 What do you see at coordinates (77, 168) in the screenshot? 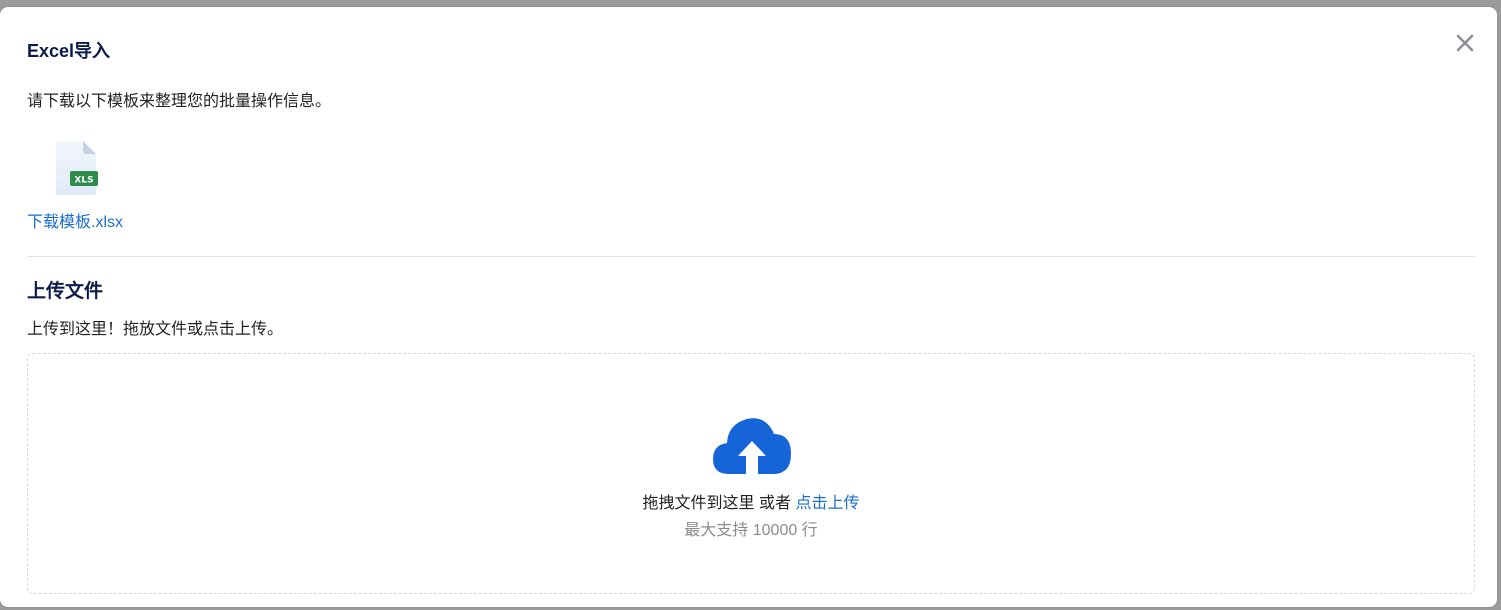
I see `xls-file-icon: XLS` at bounding box center [77, 168].